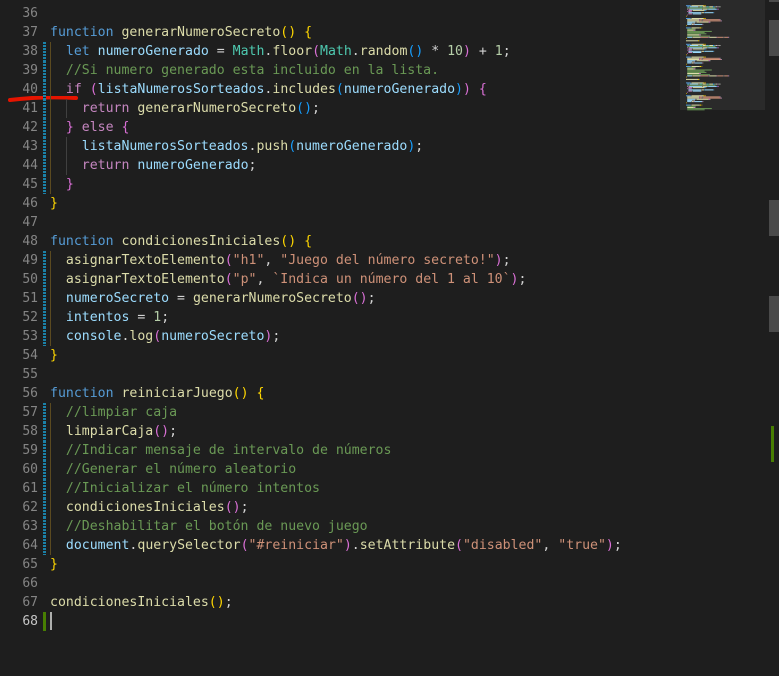  What do you see at coordinates (228, 260) in the screenshot?
I see `code-token: (` at bounding box center [228, 260].